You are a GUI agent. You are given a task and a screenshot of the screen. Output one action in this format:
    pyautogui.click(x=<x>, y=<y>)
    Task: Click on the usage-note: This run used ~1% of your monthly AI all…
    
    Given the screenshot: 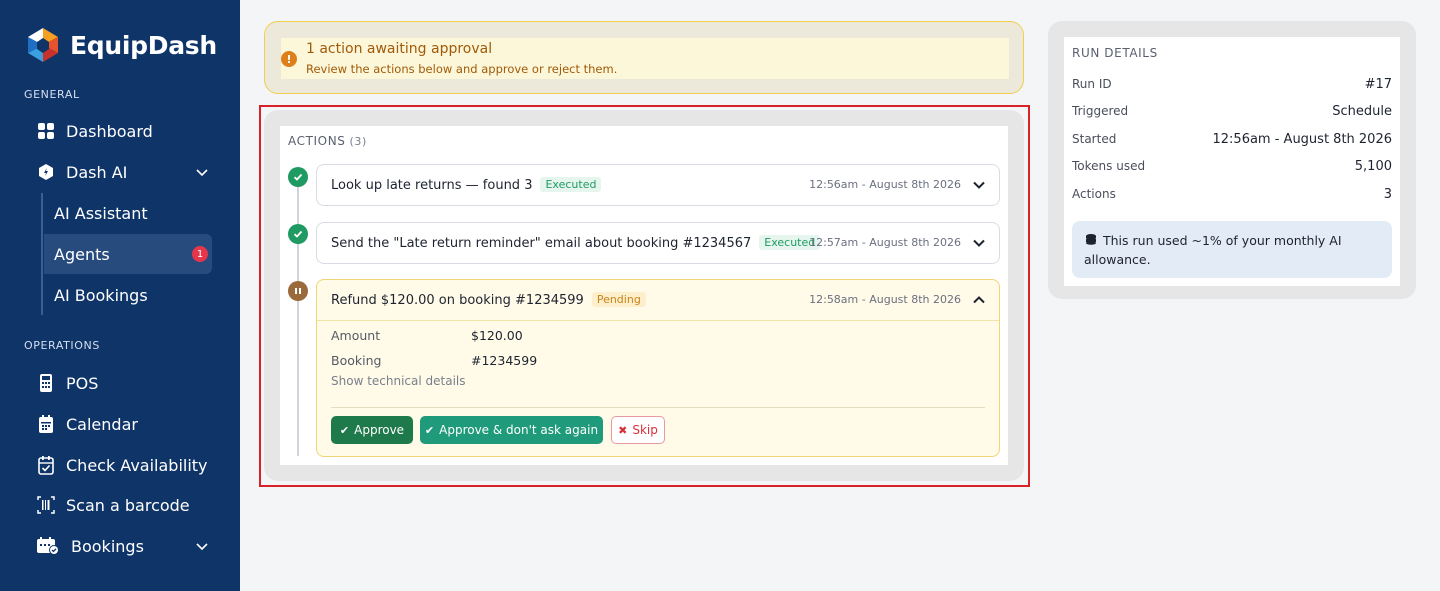 What is the action you would take?
    pyautogui.click(x=1232, y=249)
    